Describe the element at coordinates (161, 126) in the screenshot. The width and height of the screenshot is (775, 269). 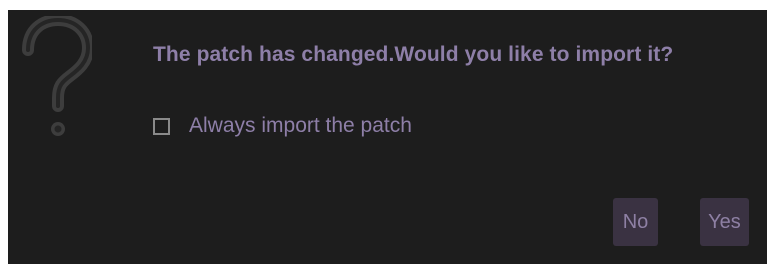
I see `always-import-checkbox` at that location.